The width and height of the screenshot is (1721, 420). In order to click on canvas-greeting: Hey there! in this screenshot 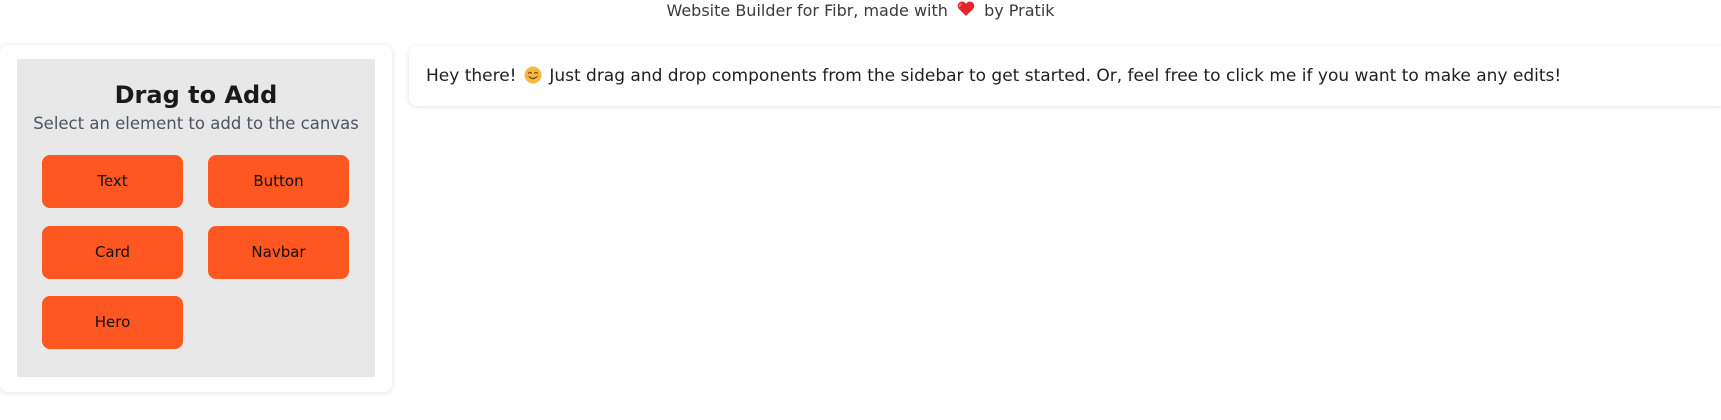, I will do `click(471, 76)`.